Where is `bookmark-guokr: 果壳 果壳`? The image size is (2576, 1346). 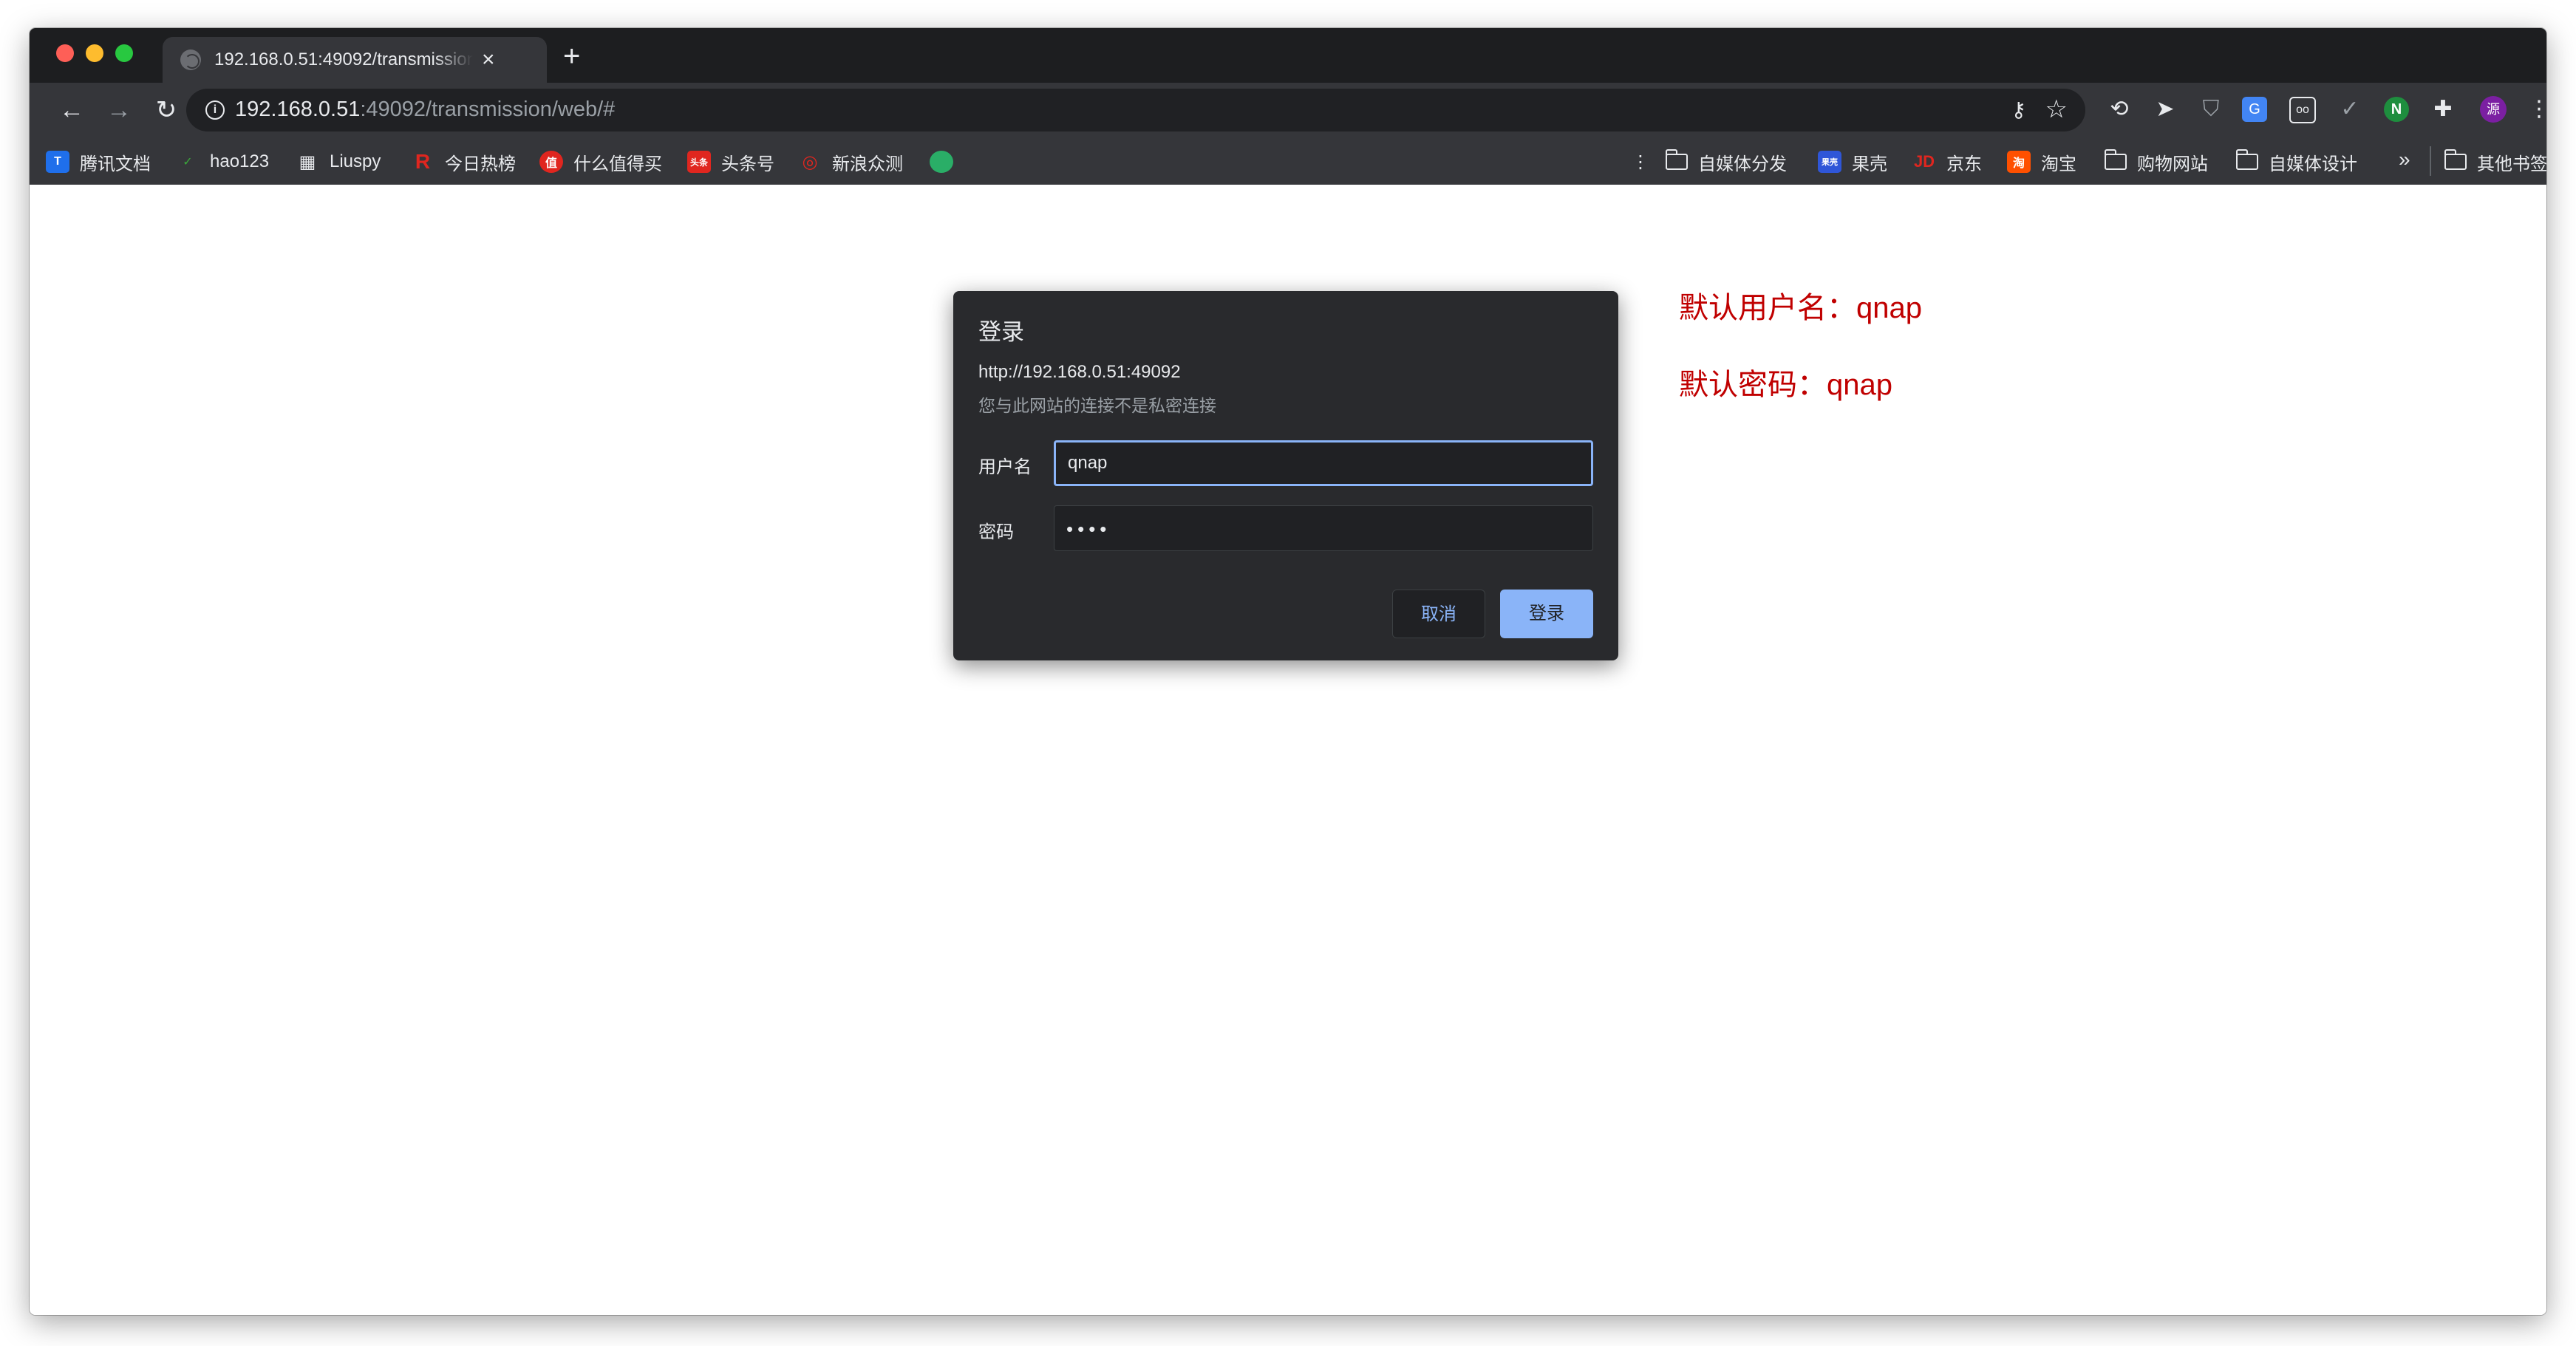 bookmark-guokr: 果壳 果壳 is located at coordinates (1852, 161).